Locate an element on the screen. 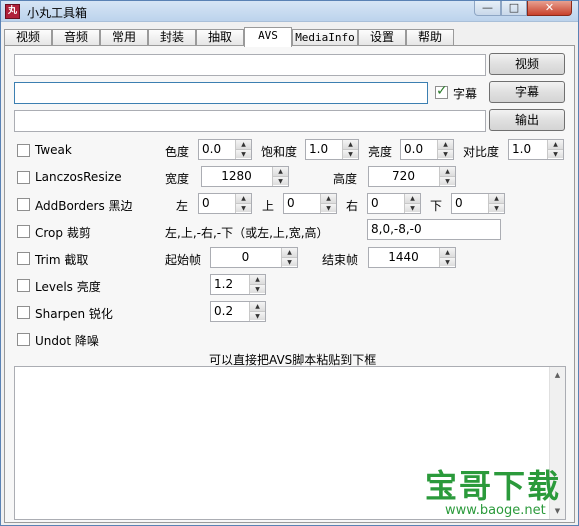 The height and width of the screenshot is (526, 579). tweak-checkbox is located at coordinates (23, 150).